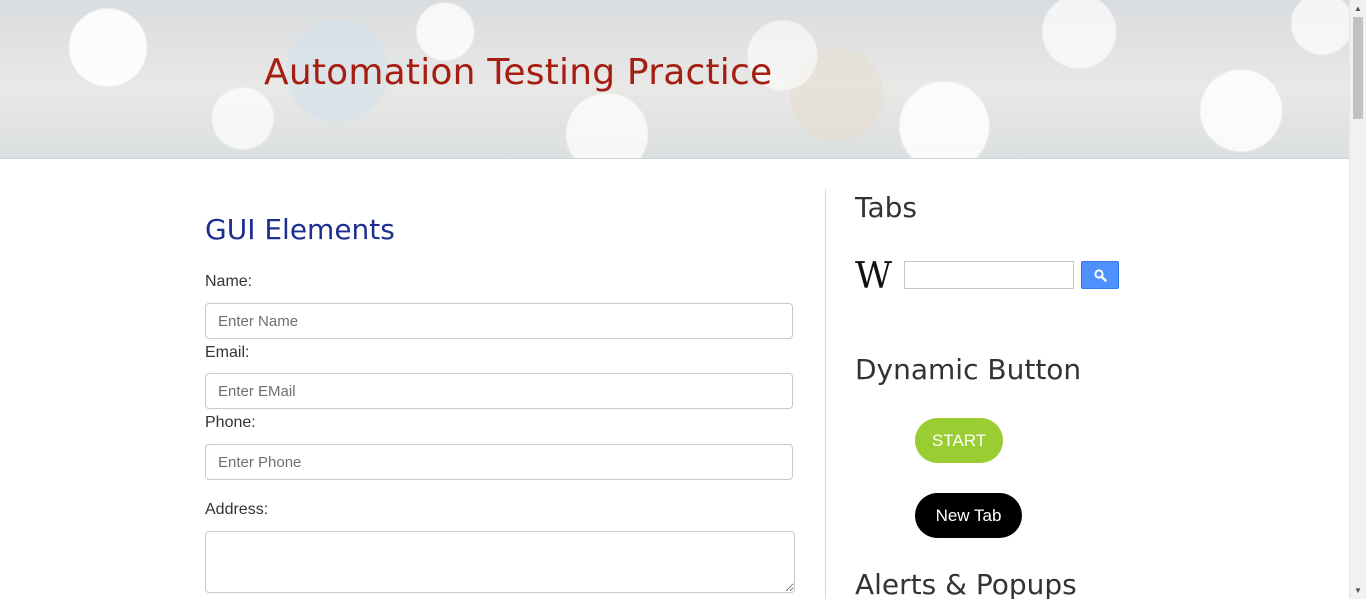  What do you see at coordinates (300, 229) in the screenshot?
I see `gui-elements-title: GUI Elements` at bounding box center [300, 229].